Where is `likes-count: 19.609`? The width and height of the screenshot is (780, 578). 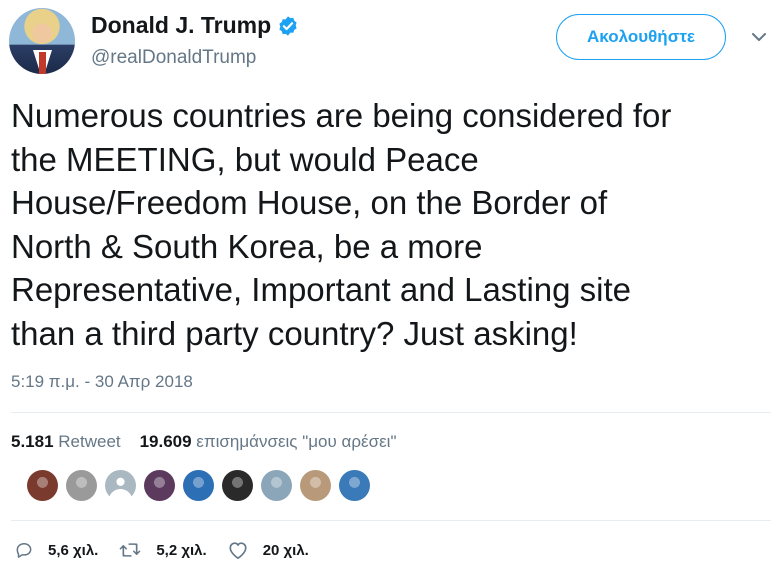 likes-count: 19.609 is located at coordinates (165, 441).